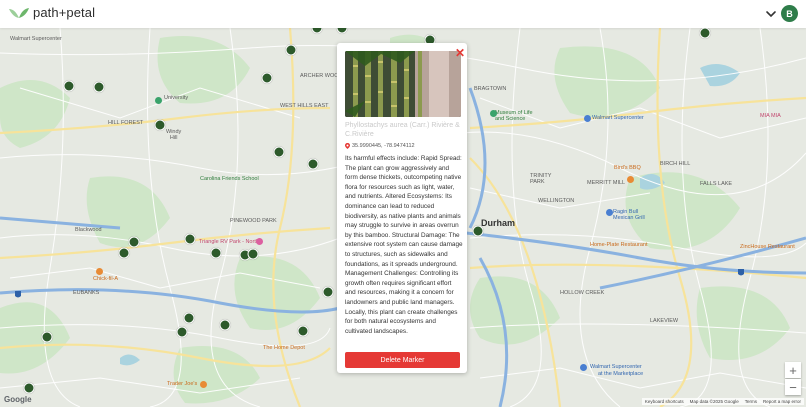 This screenshot has height=407, width=806. Describe the element at coordinates (630, 179) in the screenshot. I see `poi-birds-bbq` at that location.